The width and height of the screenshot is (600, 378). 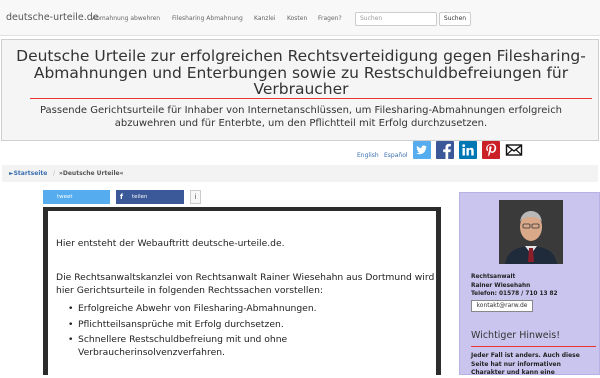 What do you see at coordinates (502, 306) in the screenshot?
I see `contact-email-button: kontakt@rarw.de` at bounding box center [502, 306].